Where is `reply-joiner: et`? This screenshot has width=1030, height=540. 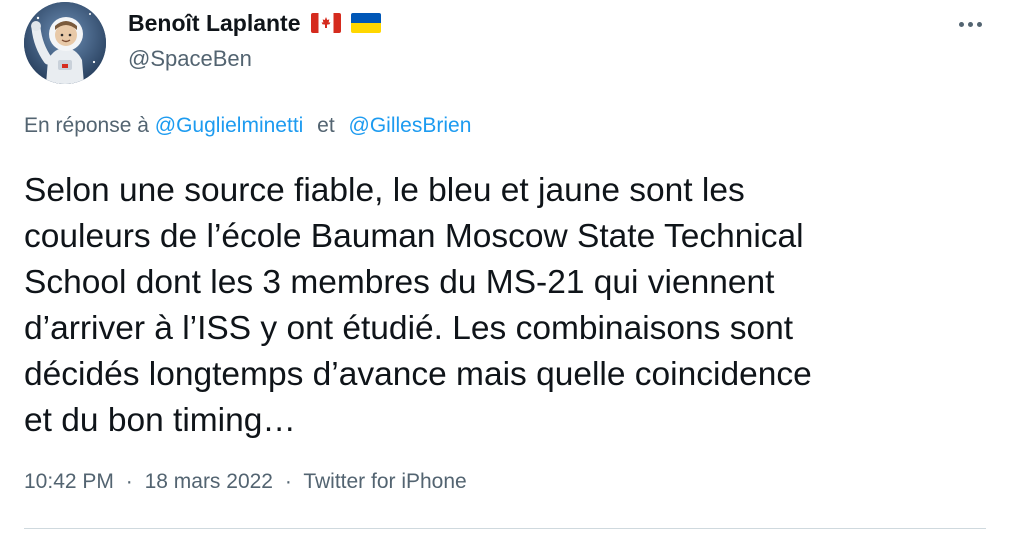 reply-joiner: et is located at coordinates (326, 125).